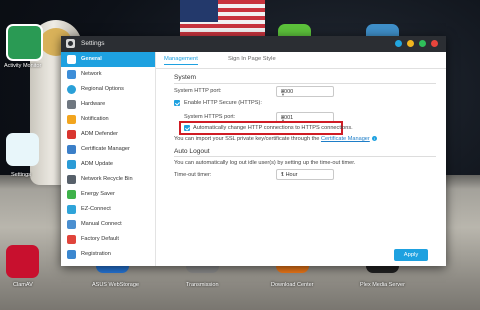  Describe the element at coordinates (71, 239) in the screenshot. I see `reset-icon` at that location.